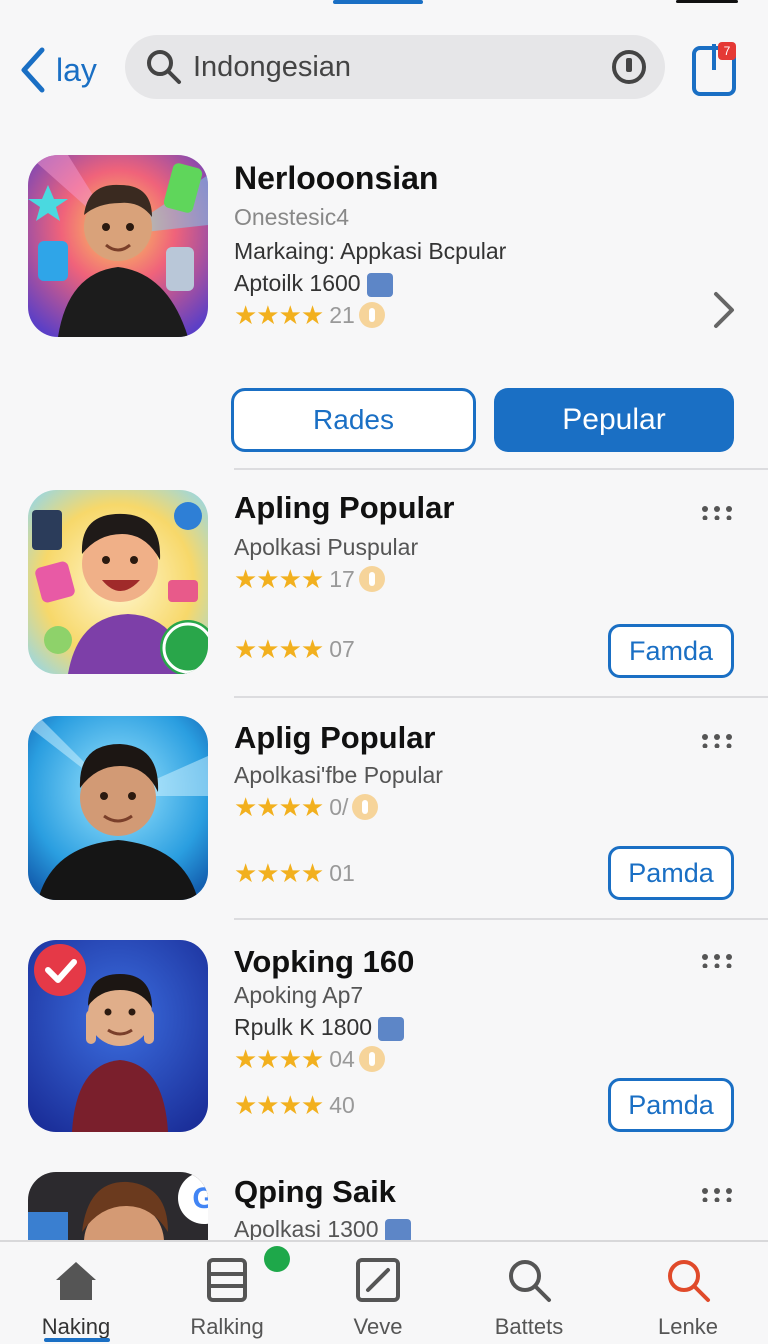  I want to click on app-rating: ★★★★ 0/, so click(306, 806).